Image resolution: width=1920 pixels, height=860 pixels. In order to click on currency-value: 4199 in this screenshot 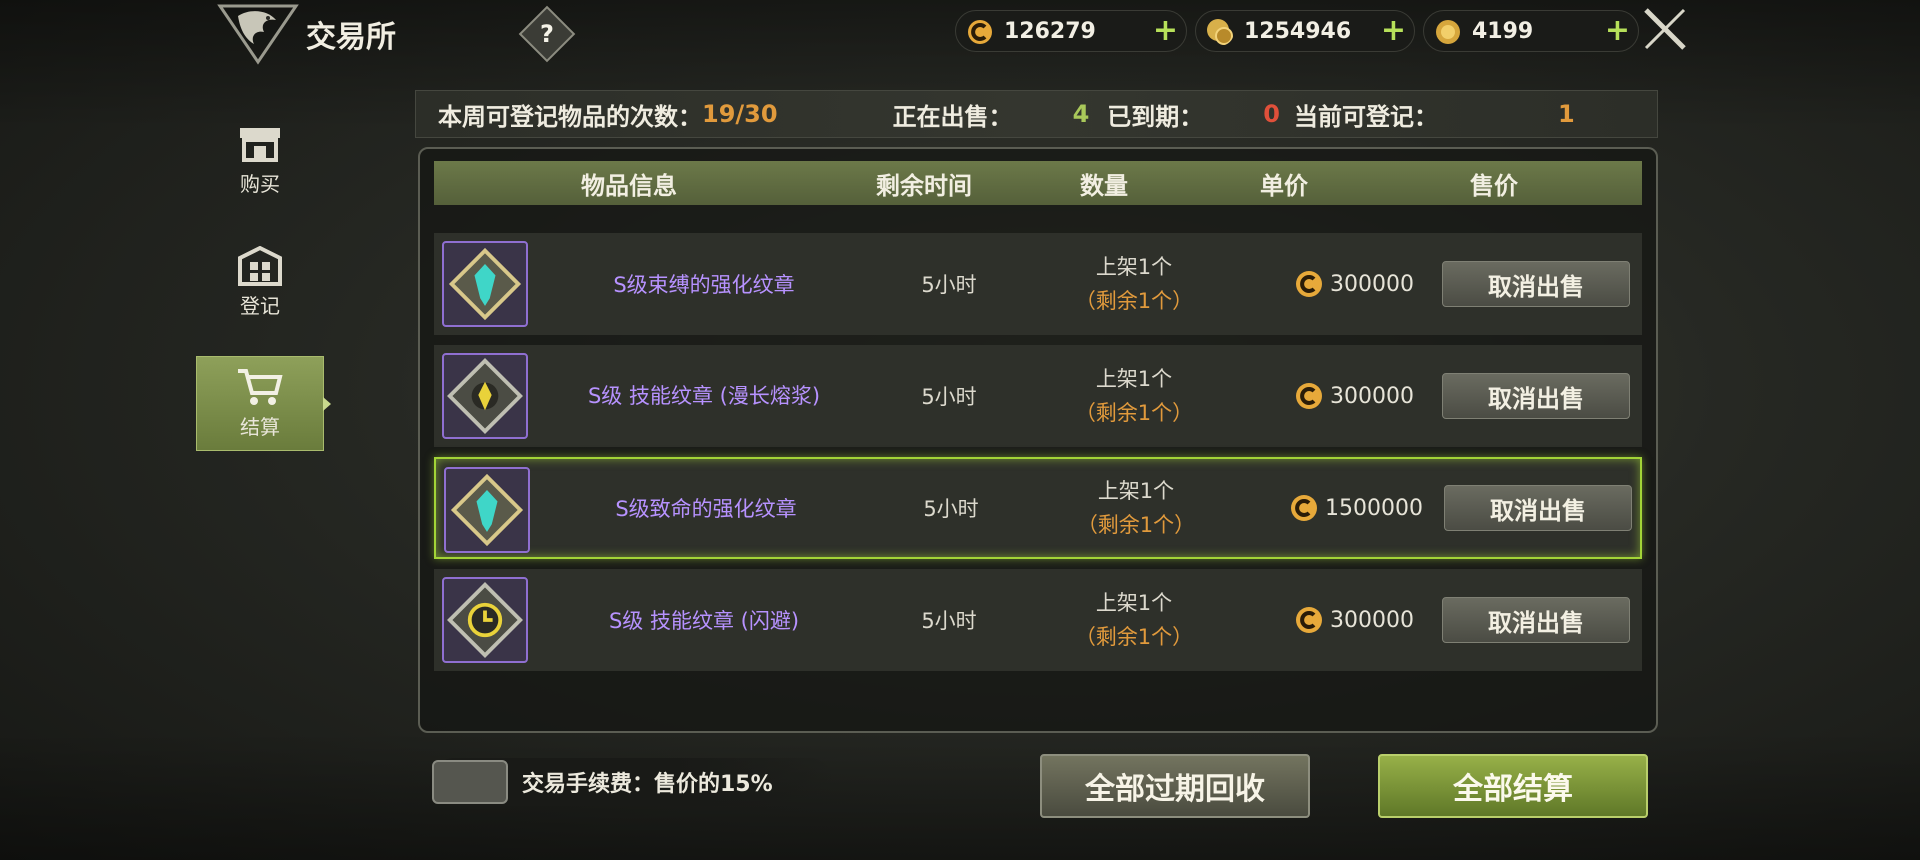, I will do `click(1503, 31)`.